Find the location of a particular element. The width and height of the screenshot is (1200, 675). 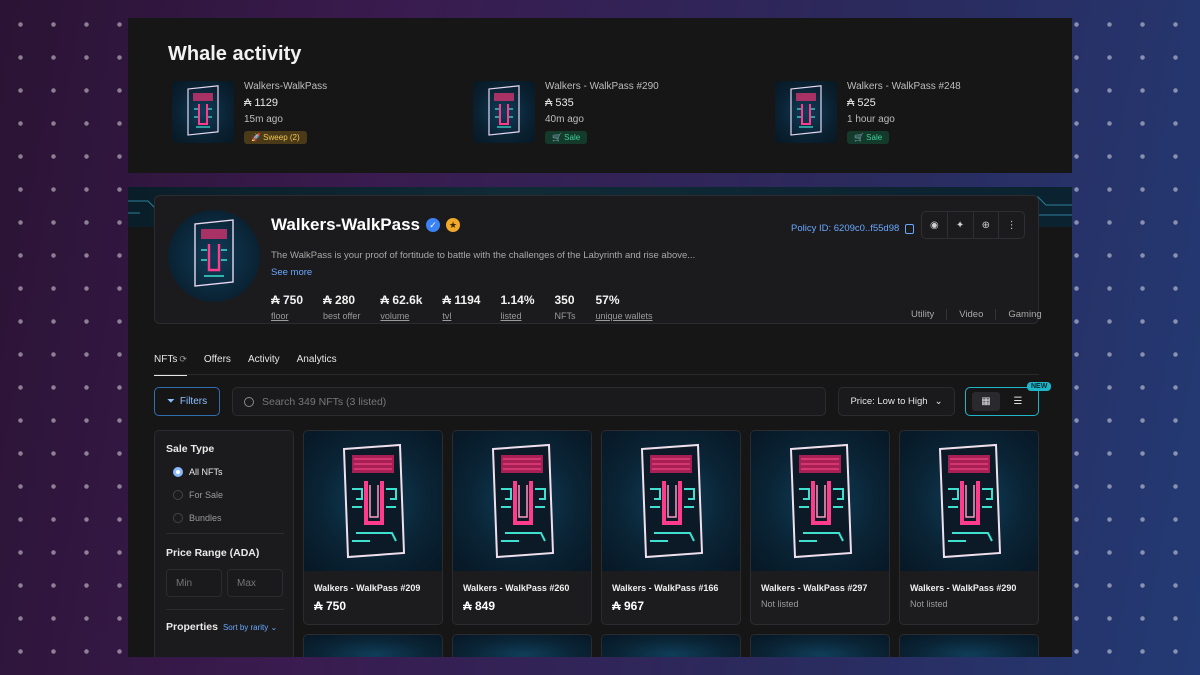

nft-name: Walkers - WalkPass #297 is located at coordinates (814, 588).